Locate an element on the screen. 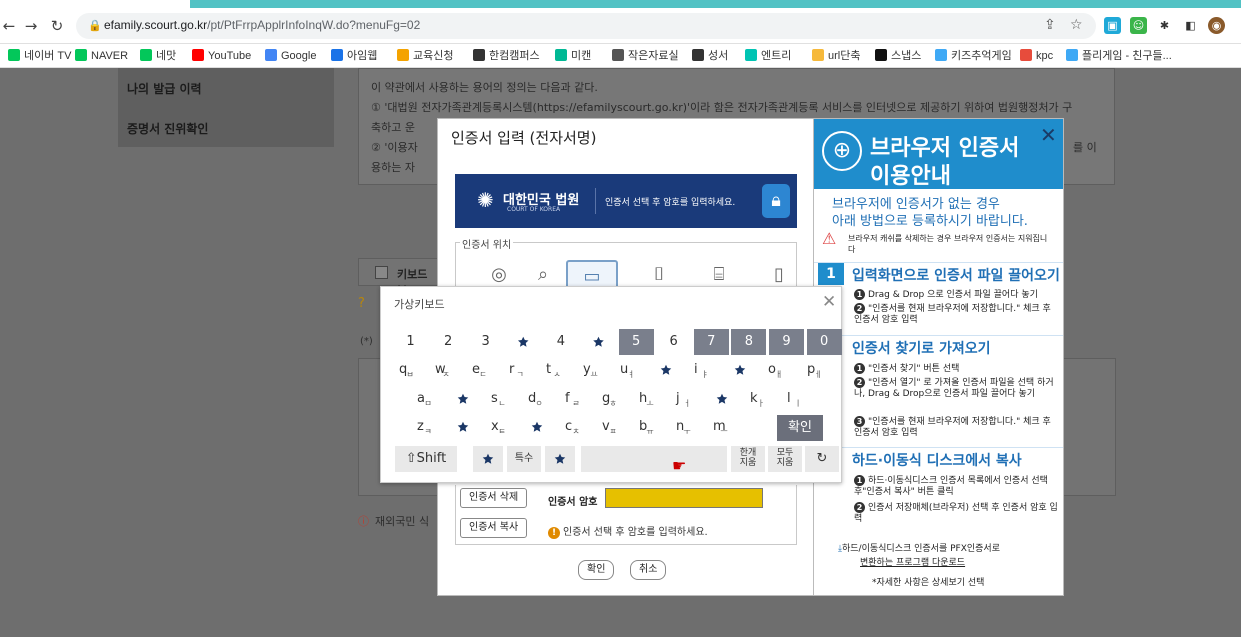 The height and width of the screenshot is (637, 1241). side-panel-icon: ◧ is located at coordinates (1190, 25).